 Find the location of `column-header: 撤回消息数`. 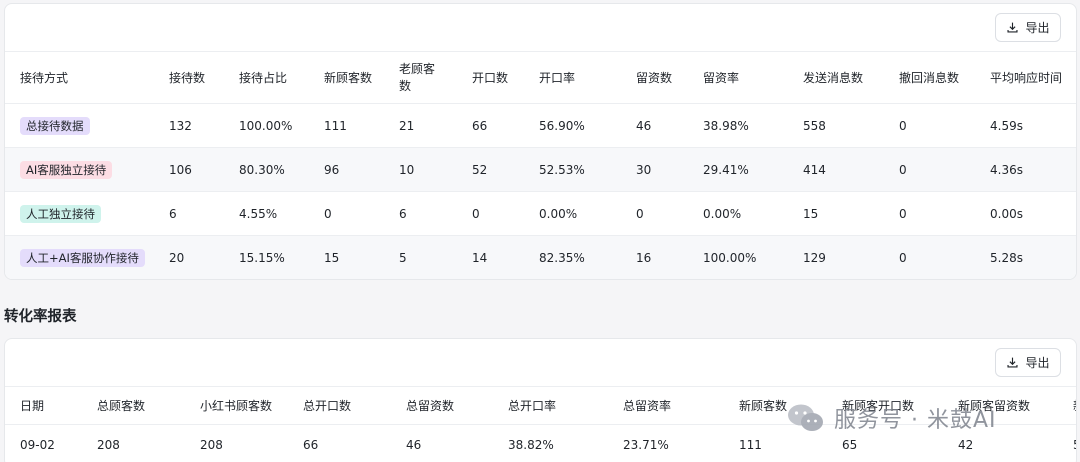

column-header: 撤回消息数 is located at coordinates (929, 78).